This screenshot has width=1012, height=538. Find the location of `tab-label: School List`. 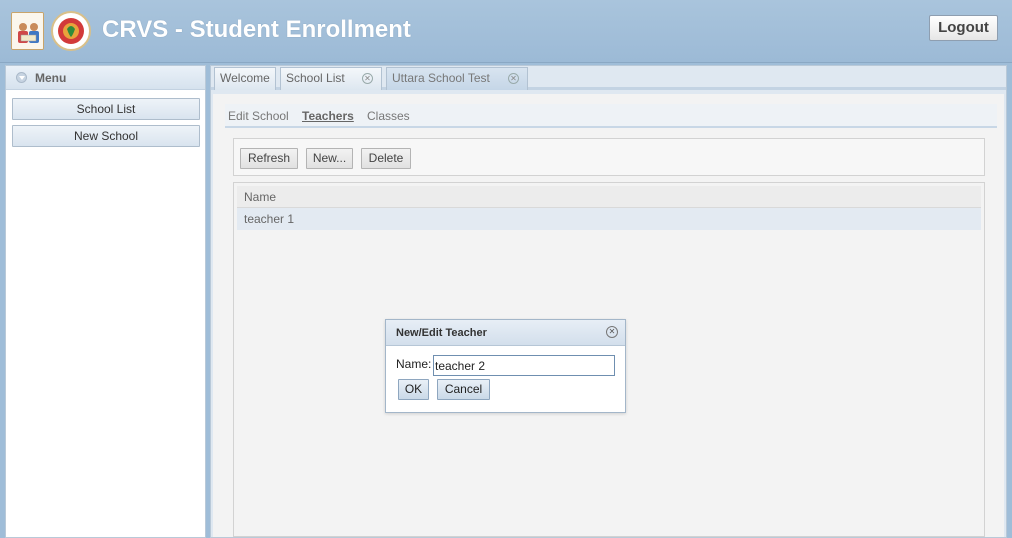

tab-label: School List is located at coordinates (315, 78).